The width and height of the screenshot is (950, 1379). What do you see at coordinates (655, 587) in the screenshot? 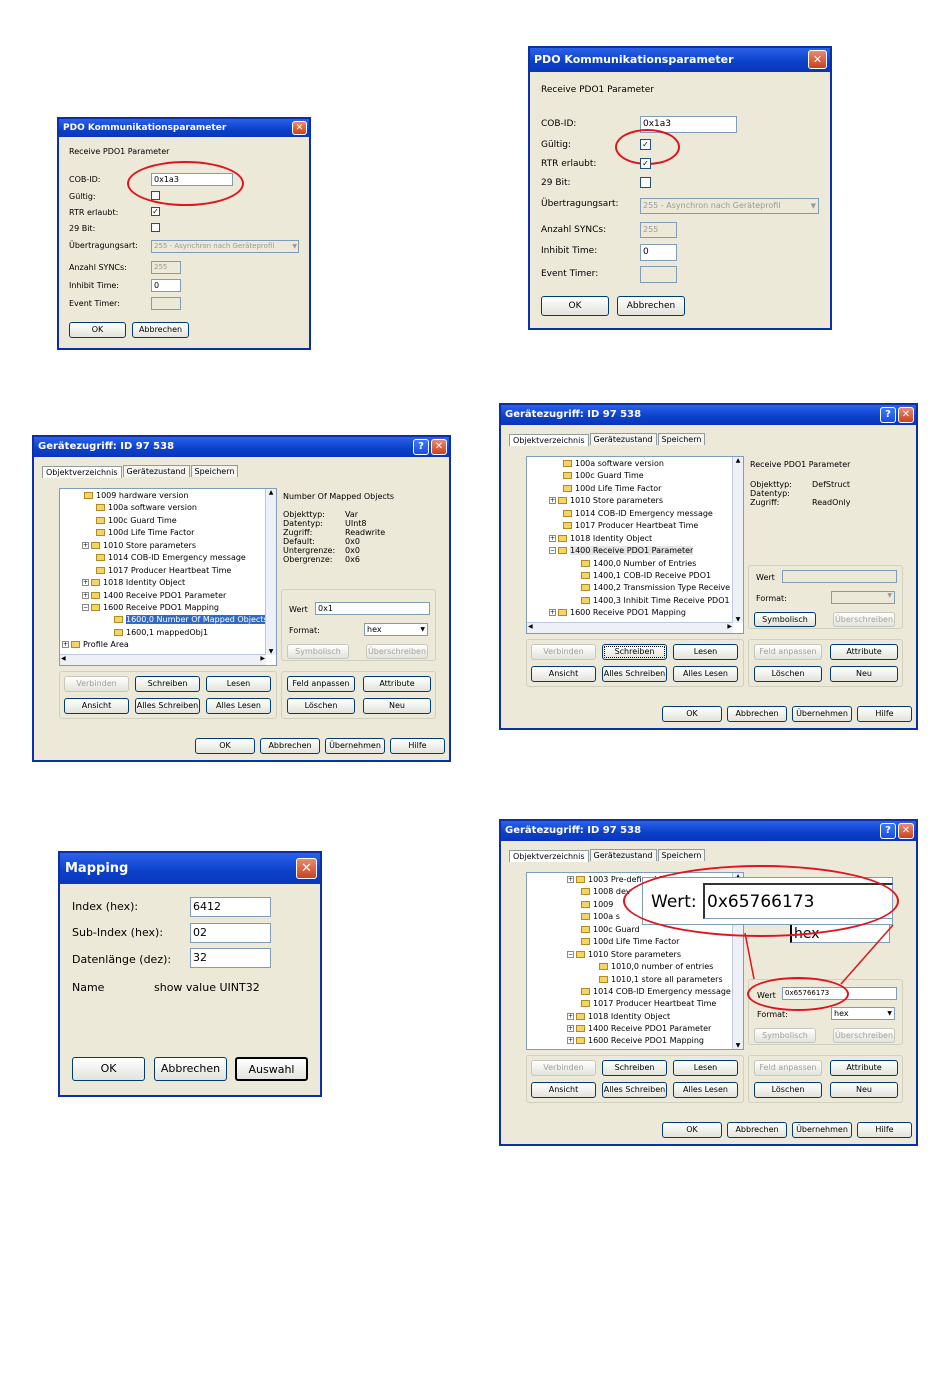
I see `tree-item: 1400,2 Transmission Type Receive` at bounding box center [655, 587].